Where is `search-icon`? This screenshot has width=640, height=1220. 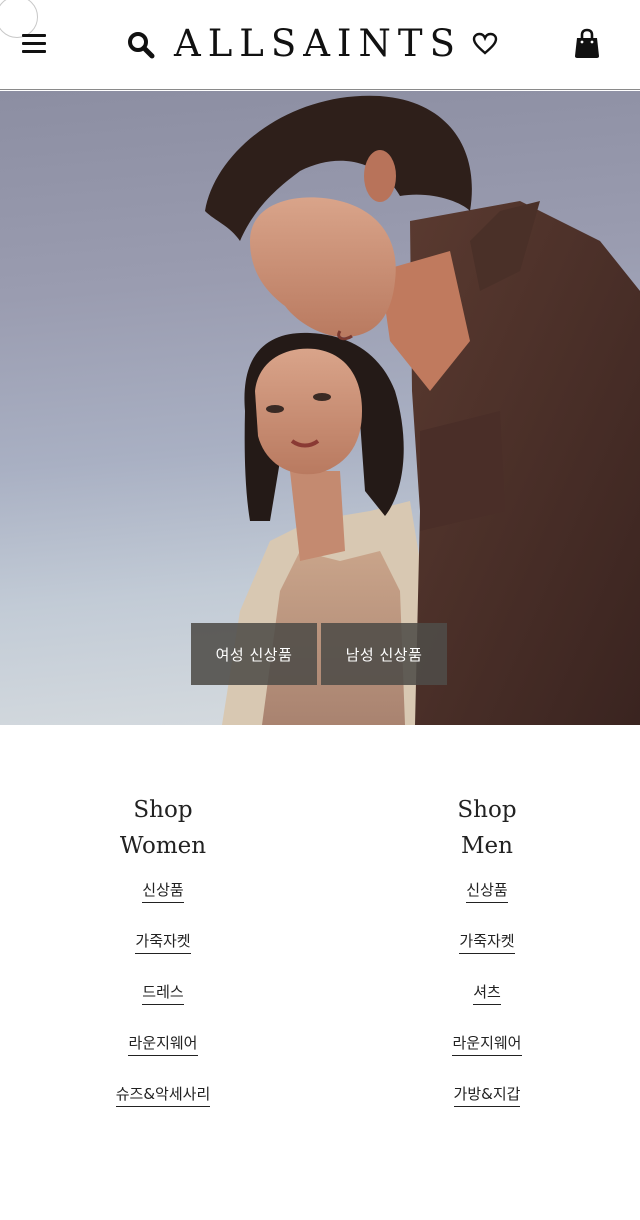 search-icon is located at coordinates (141, 45).